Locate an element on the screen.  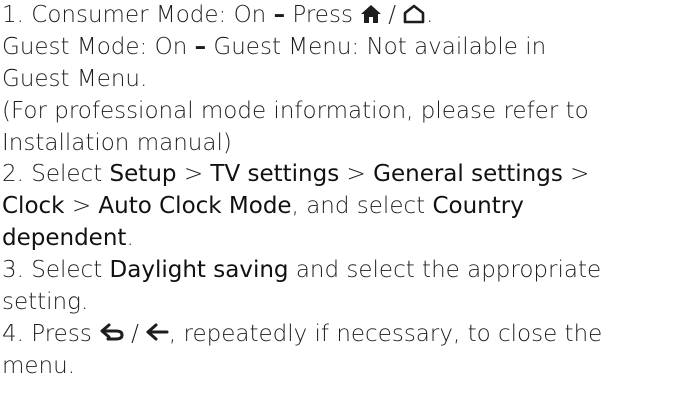
consumer-mode-text: Consumer Mode: On is located at coordinates (149, 15).